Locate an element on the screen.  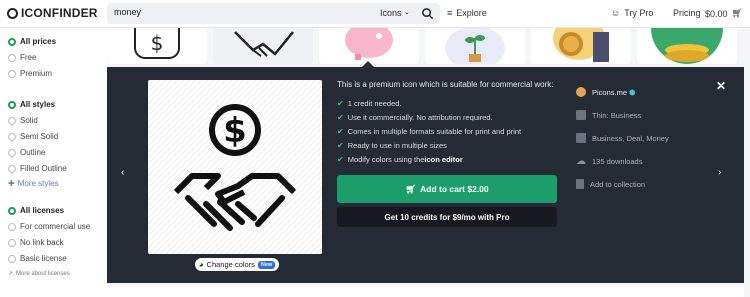
explore-label: Explore is located at coordinates (471, 13).